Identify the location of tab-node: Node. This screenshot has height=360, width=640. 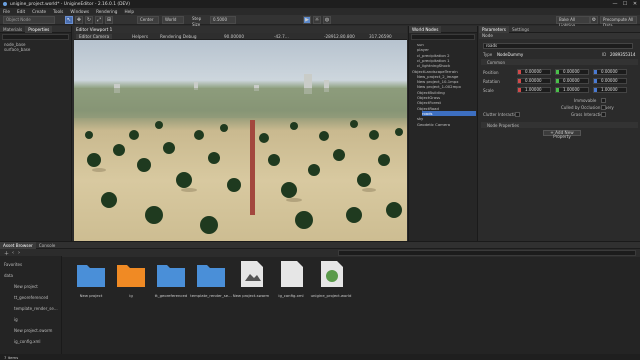
(487, 35).